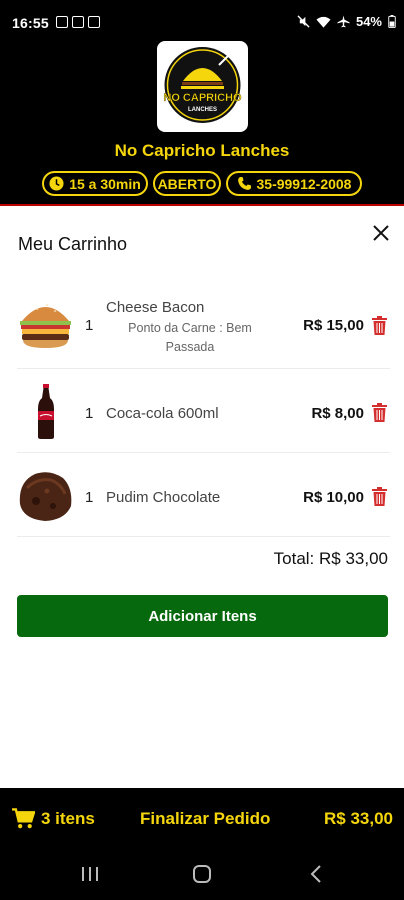 The height and width of the screenshot is (900, 404). I want to click on cart-item-note: Ponto da Carne : Bem Passada, so click(190, 337).